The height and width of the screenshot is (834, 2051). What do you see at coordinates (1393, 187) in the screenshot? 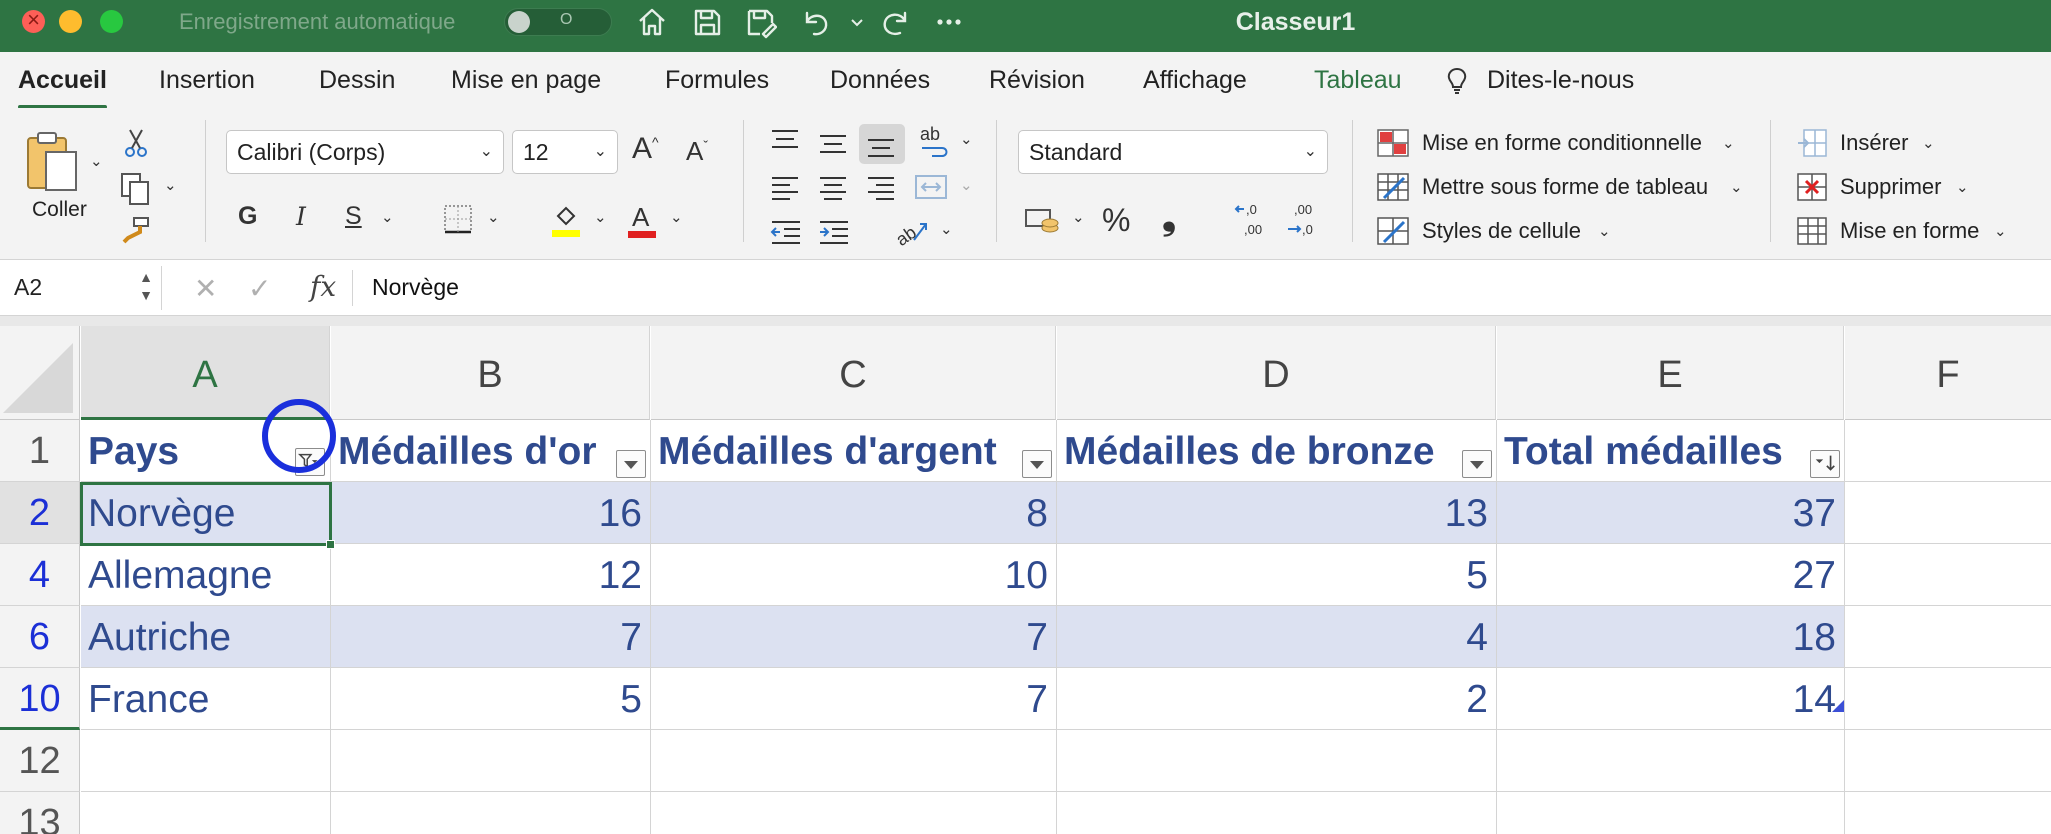
I see `format-as-table-icon` at bounding box center [1393, 187].